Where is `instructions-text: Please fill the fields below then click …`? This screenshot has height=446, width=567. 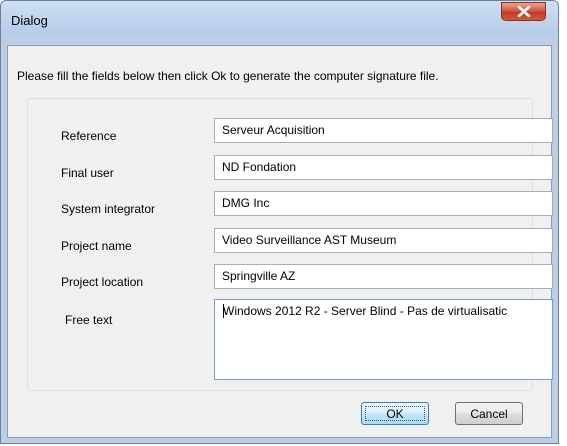 instructions-text: Please fill the fields below then click … is located at coordinates (228, 76).